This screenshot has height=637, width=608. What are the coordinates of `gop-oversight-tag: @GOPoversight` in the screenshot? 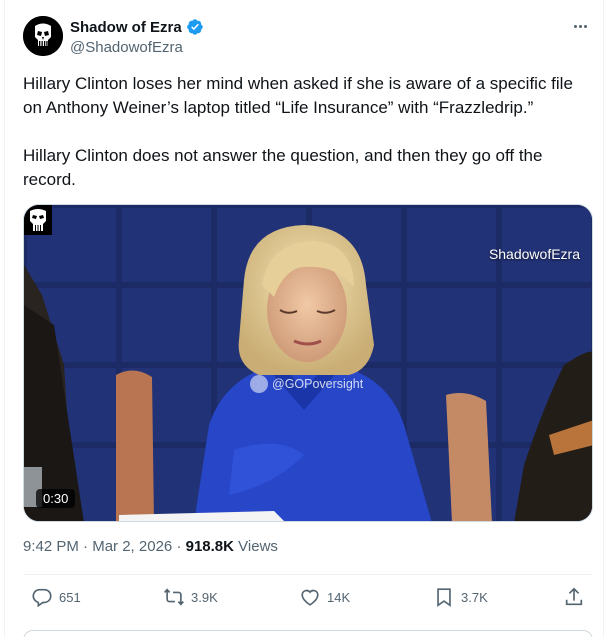 It's located at (306, 384).